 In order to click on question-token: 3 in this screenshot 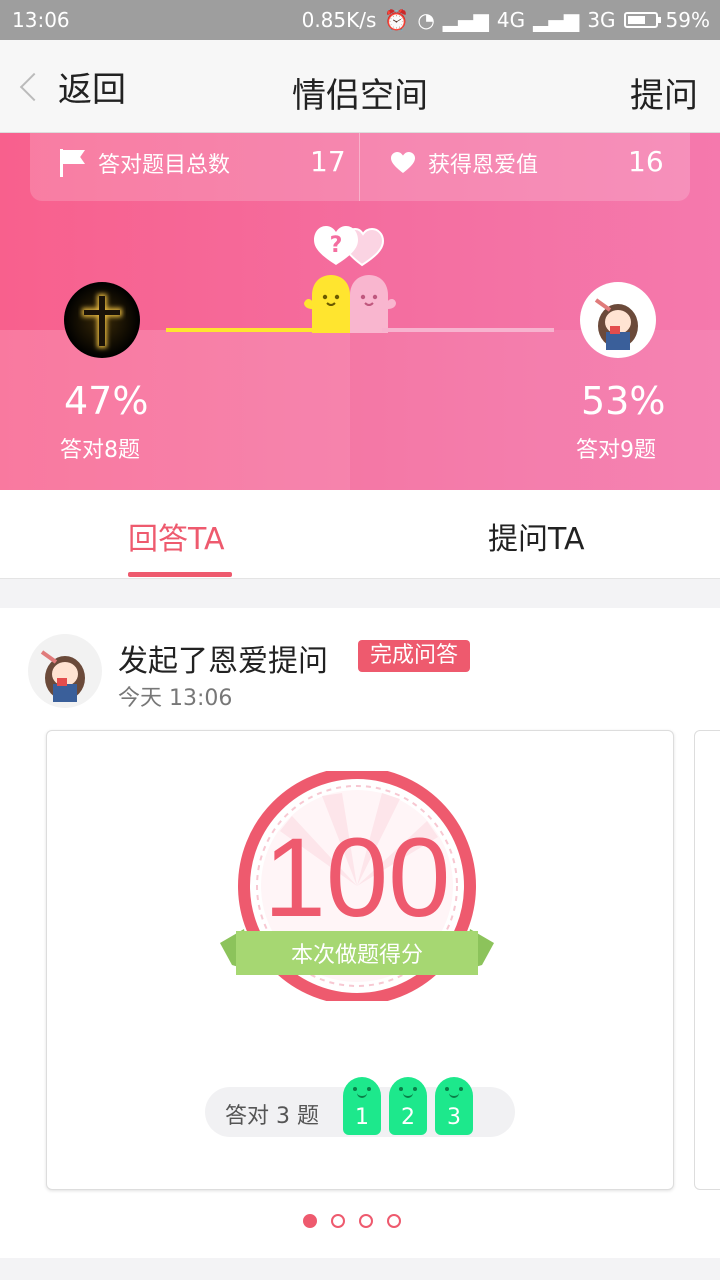, I will do `click(454, 1106)`.